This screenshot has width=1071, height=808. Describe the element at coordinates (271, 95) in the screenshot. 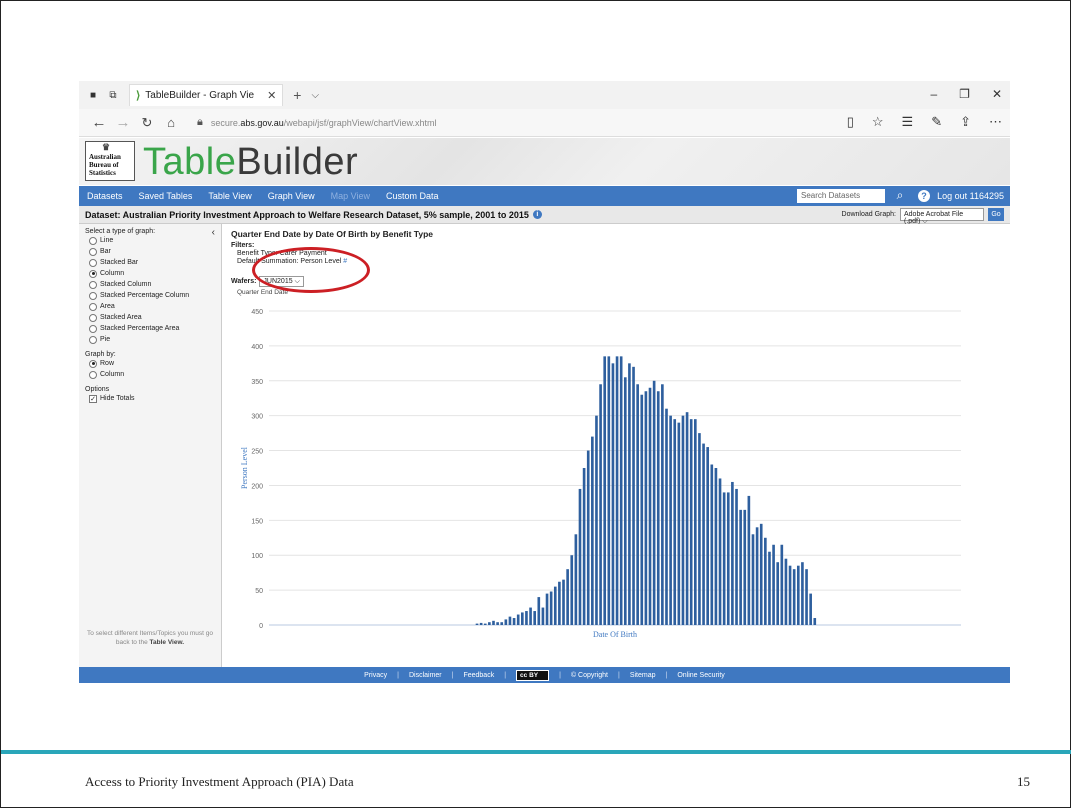

I see `close-tab-icon: ✕` at that location.